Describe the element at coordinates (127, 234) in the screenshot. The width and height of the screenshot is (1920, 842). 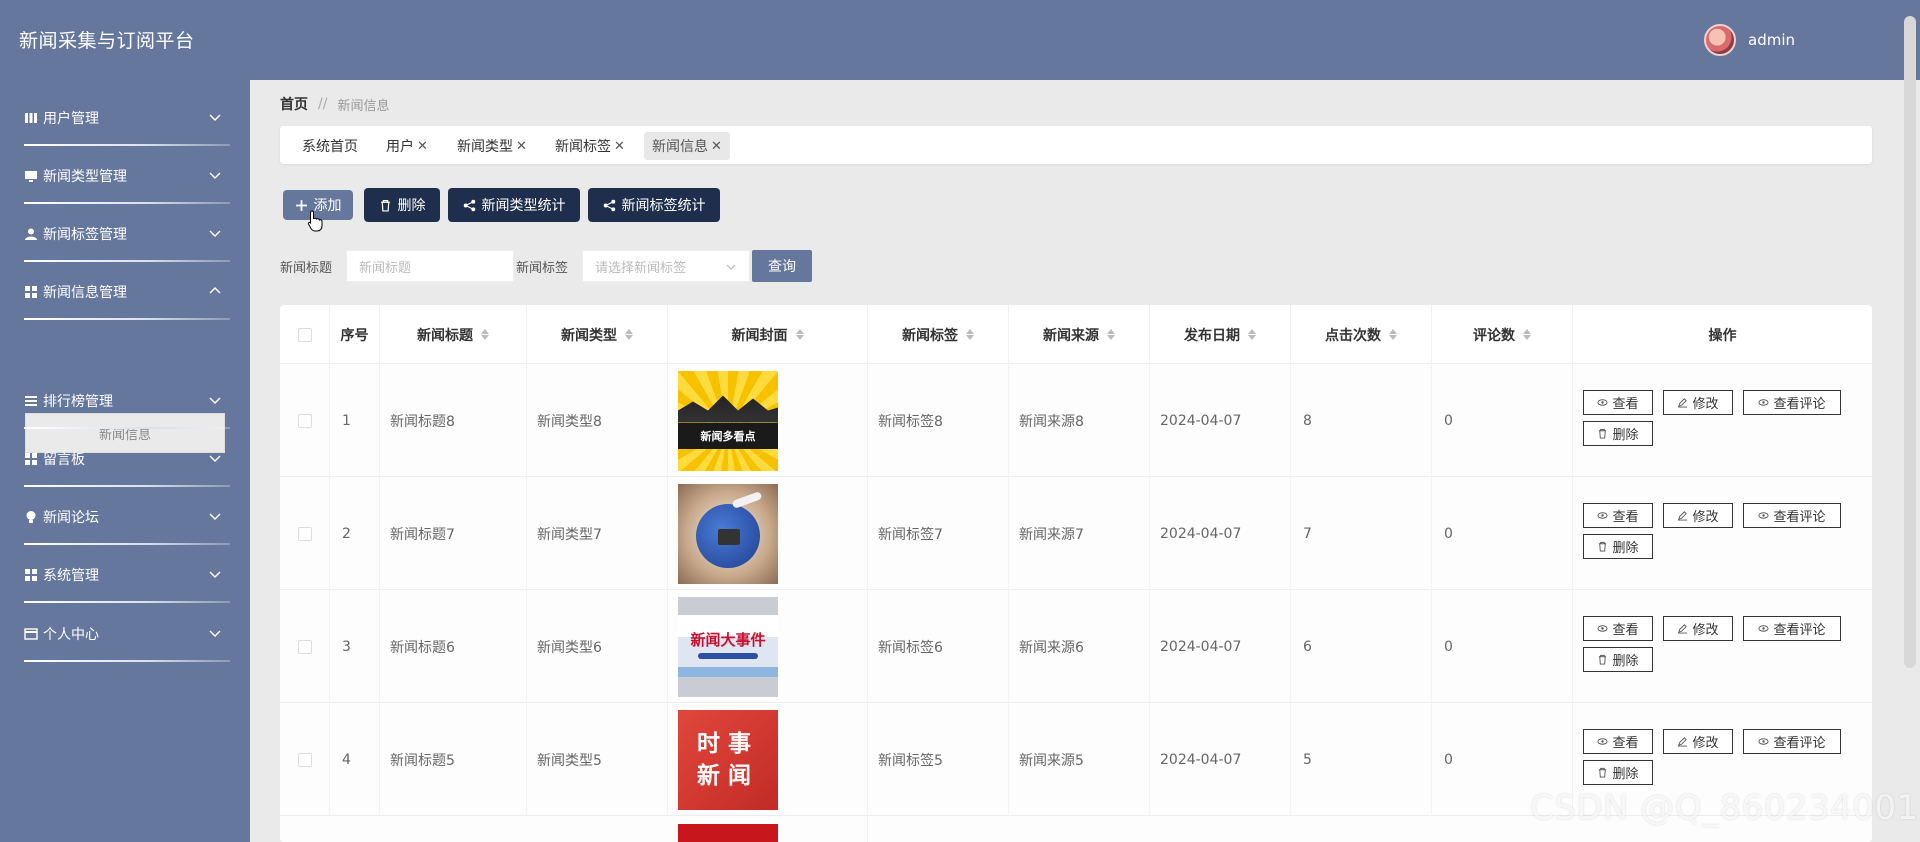
I see `sidebar-item-news-tag-management: 新闻标签管理` at that location.